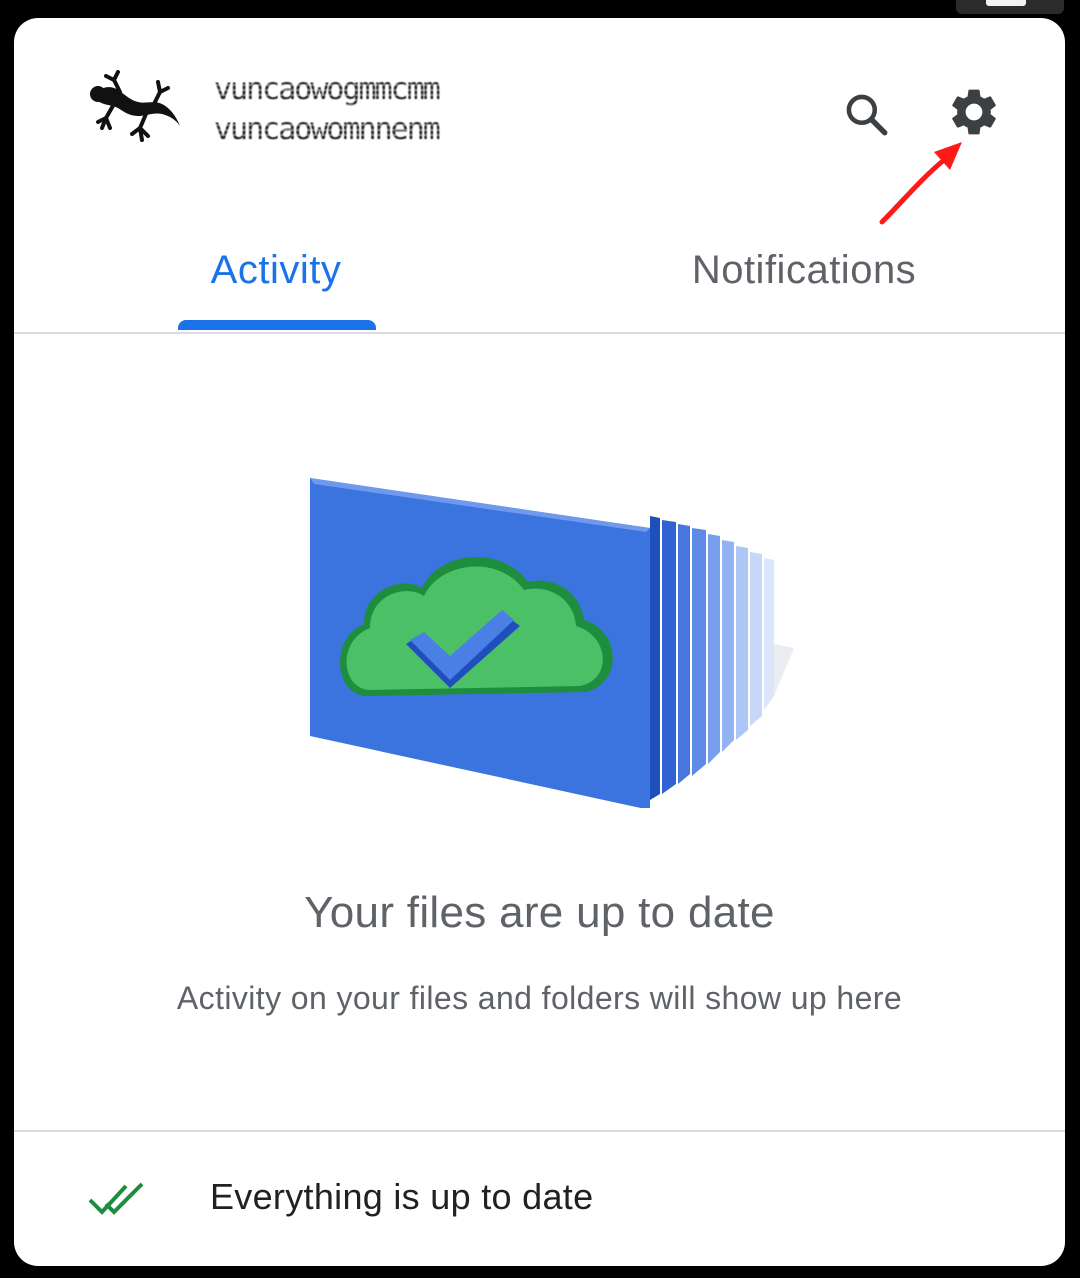 The width and height of the screenshot is (1080, 1278). Describe the element at coordinates (1010, 7) in the screenshot. I see `window-corner-tab` at that location.